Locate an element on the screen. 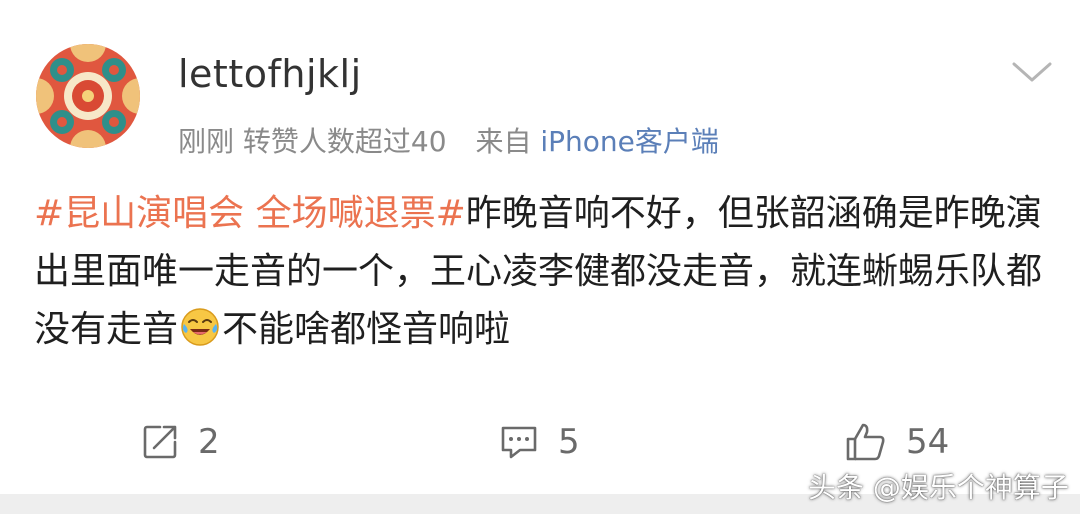  comment-button: 5 is located at coordinates (539, 442).